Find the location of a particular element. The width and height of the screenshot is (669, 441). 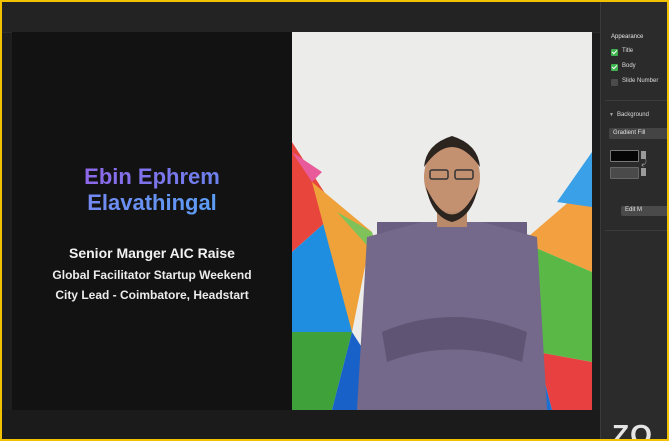

swap-colors-icon: ⤸ is located at coordinates (644, 162).